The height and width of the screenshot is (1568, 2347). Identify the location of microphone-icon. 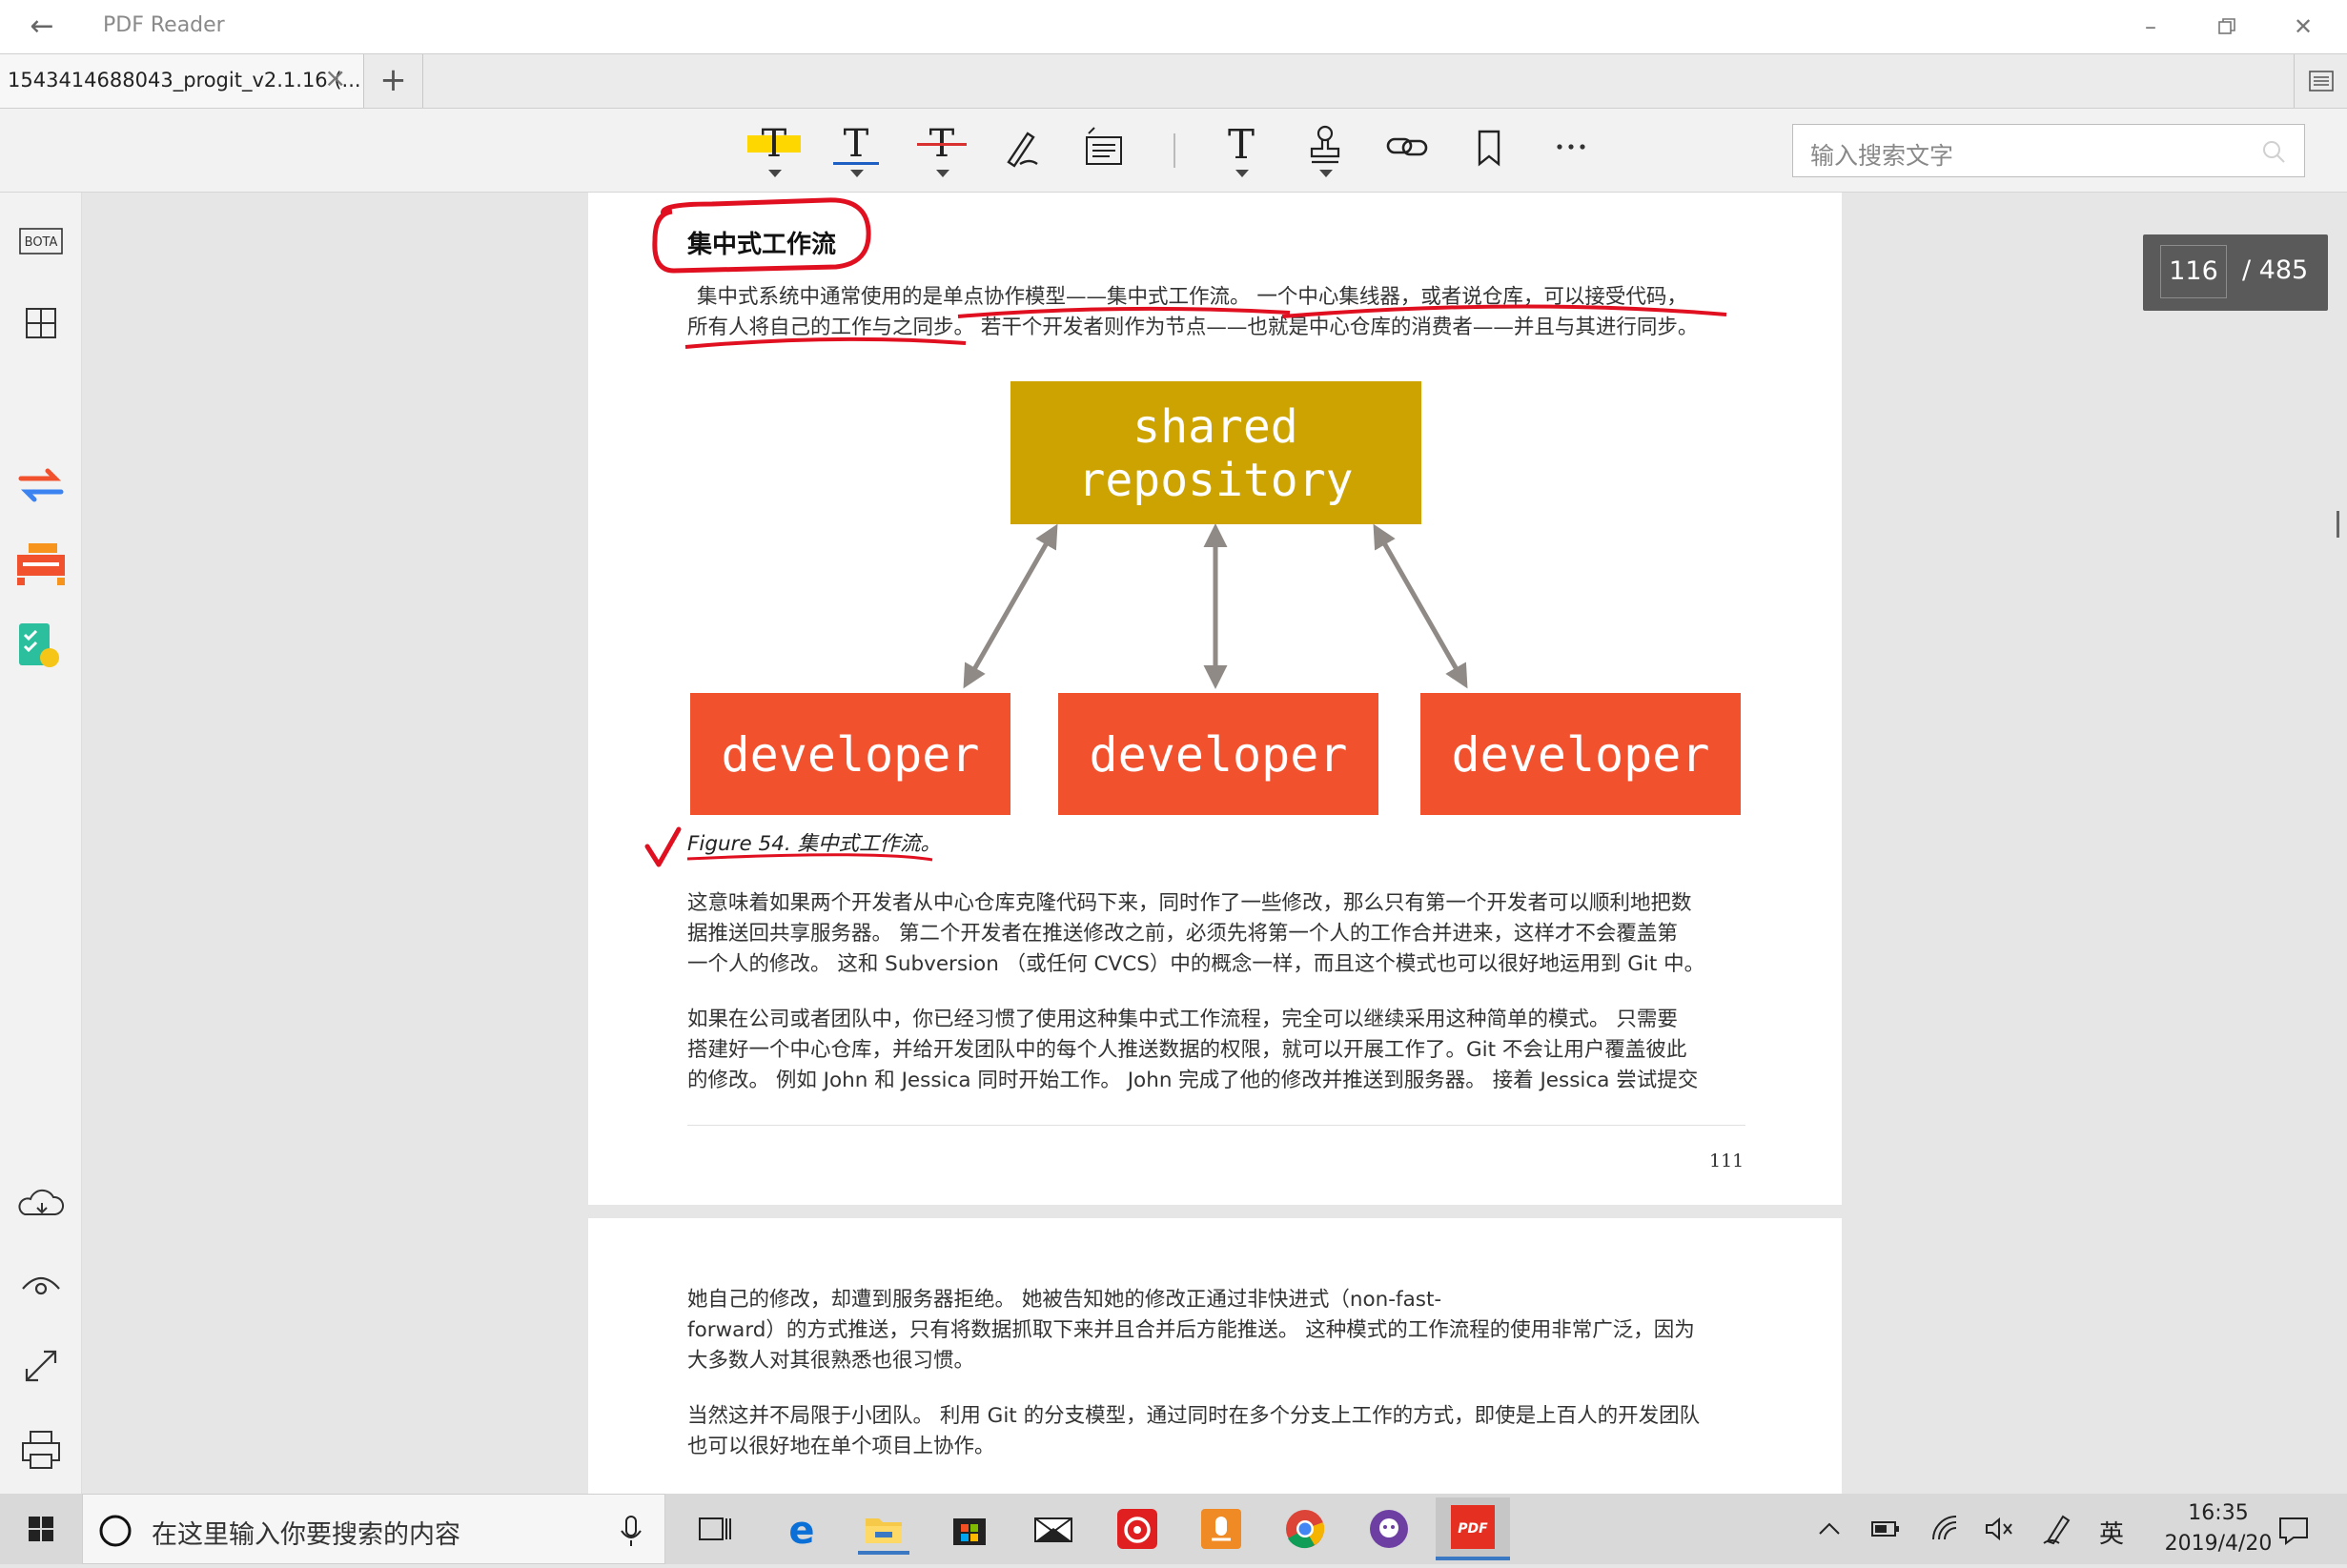
(631, 1531).